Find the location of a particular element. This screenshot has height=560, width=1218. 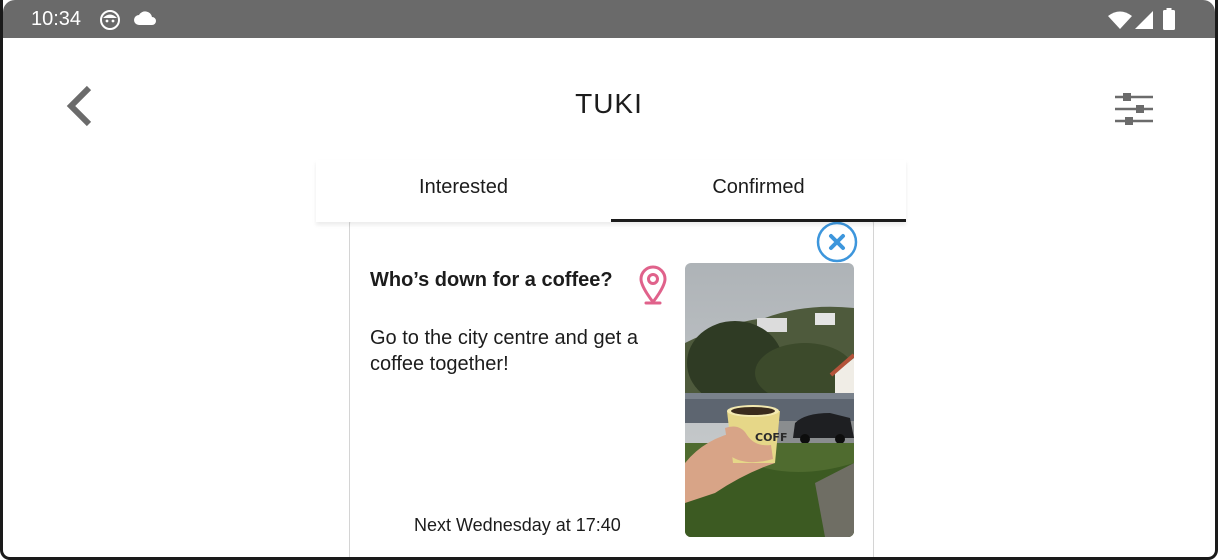

location-pin-icon is located at coordinates (653, 285).